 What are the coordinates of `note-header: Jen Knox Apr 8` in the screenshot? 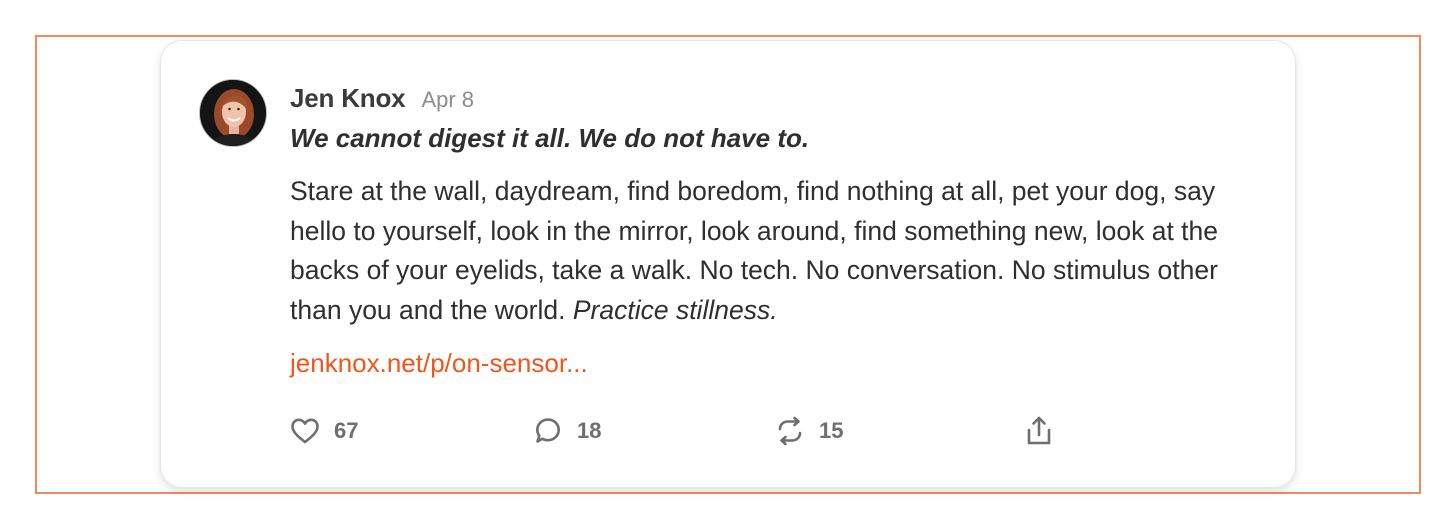 It's located at (780, 100).